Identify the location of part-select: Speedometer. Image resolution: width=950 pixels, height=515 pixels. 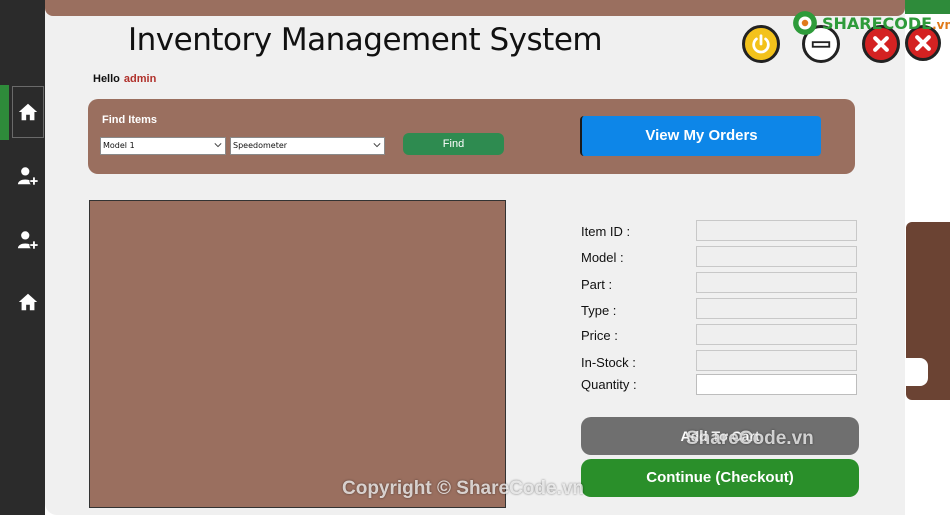
(307, 146).